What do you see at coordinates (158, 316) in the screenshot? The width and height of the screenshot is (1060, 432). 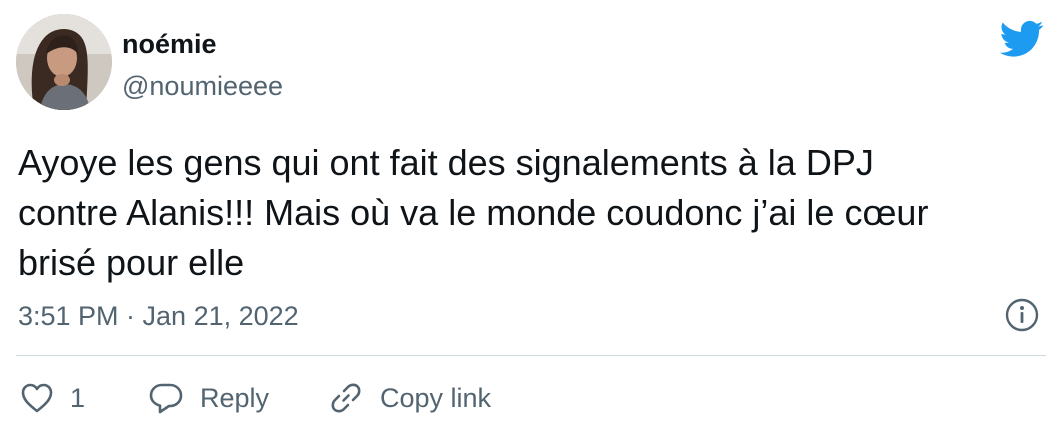 I see `tweet-timestamp: 3:51 PM · Jan 21, 2022` at bounding box center [158, 316].